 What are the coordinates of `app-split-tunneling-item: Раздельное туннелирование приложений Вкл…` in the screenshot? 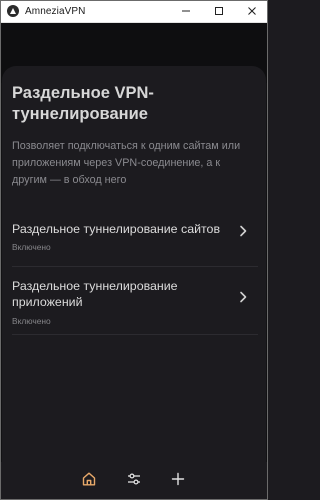 It's located at (134, 305).